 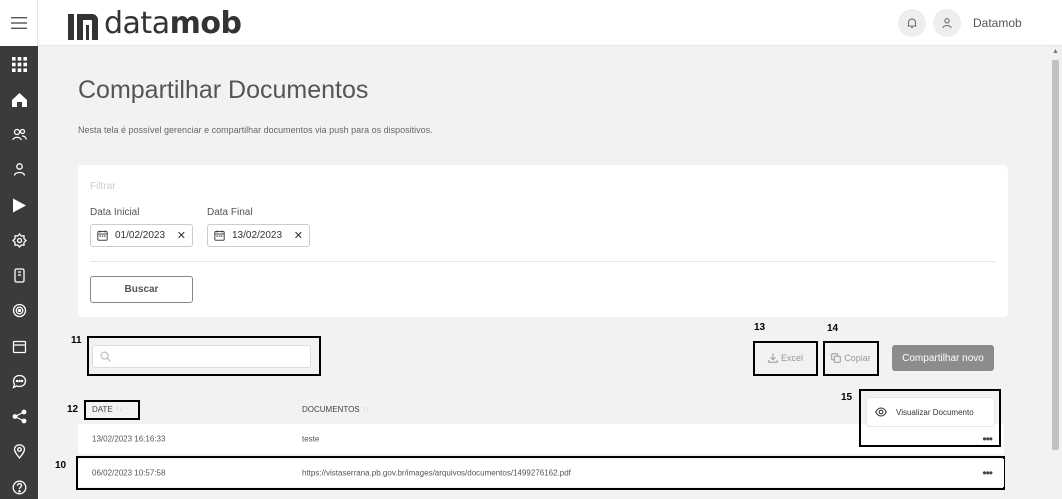 What do you see at coordinates (987, 473) in the screenshot?
I see `row-menu-icon: •••` at bounding box center [987, 473].